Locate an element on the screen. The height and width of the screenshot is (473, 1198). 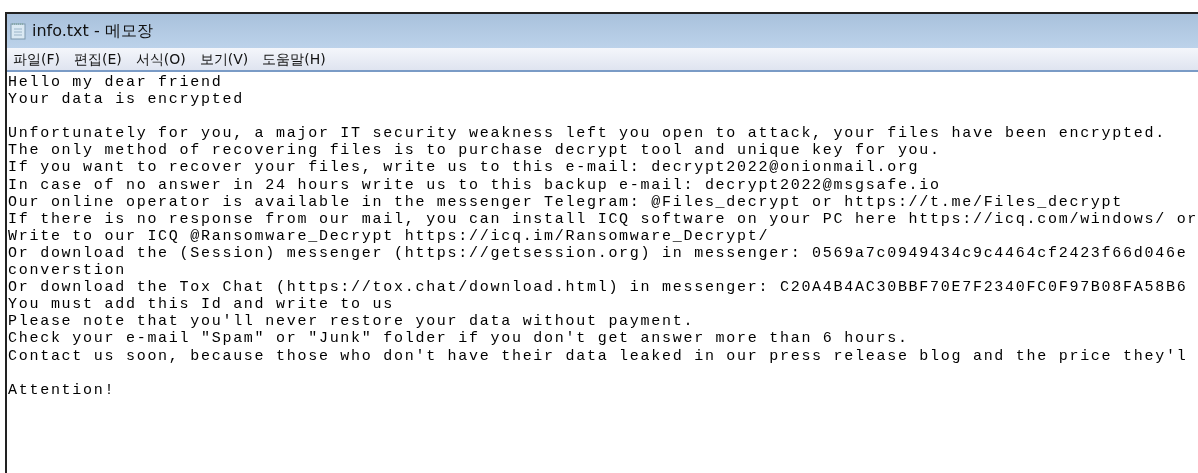
text-line: The only method of recovering files is to purchase decrypt tool and unique key for you. is located at coordinates (474, 151).